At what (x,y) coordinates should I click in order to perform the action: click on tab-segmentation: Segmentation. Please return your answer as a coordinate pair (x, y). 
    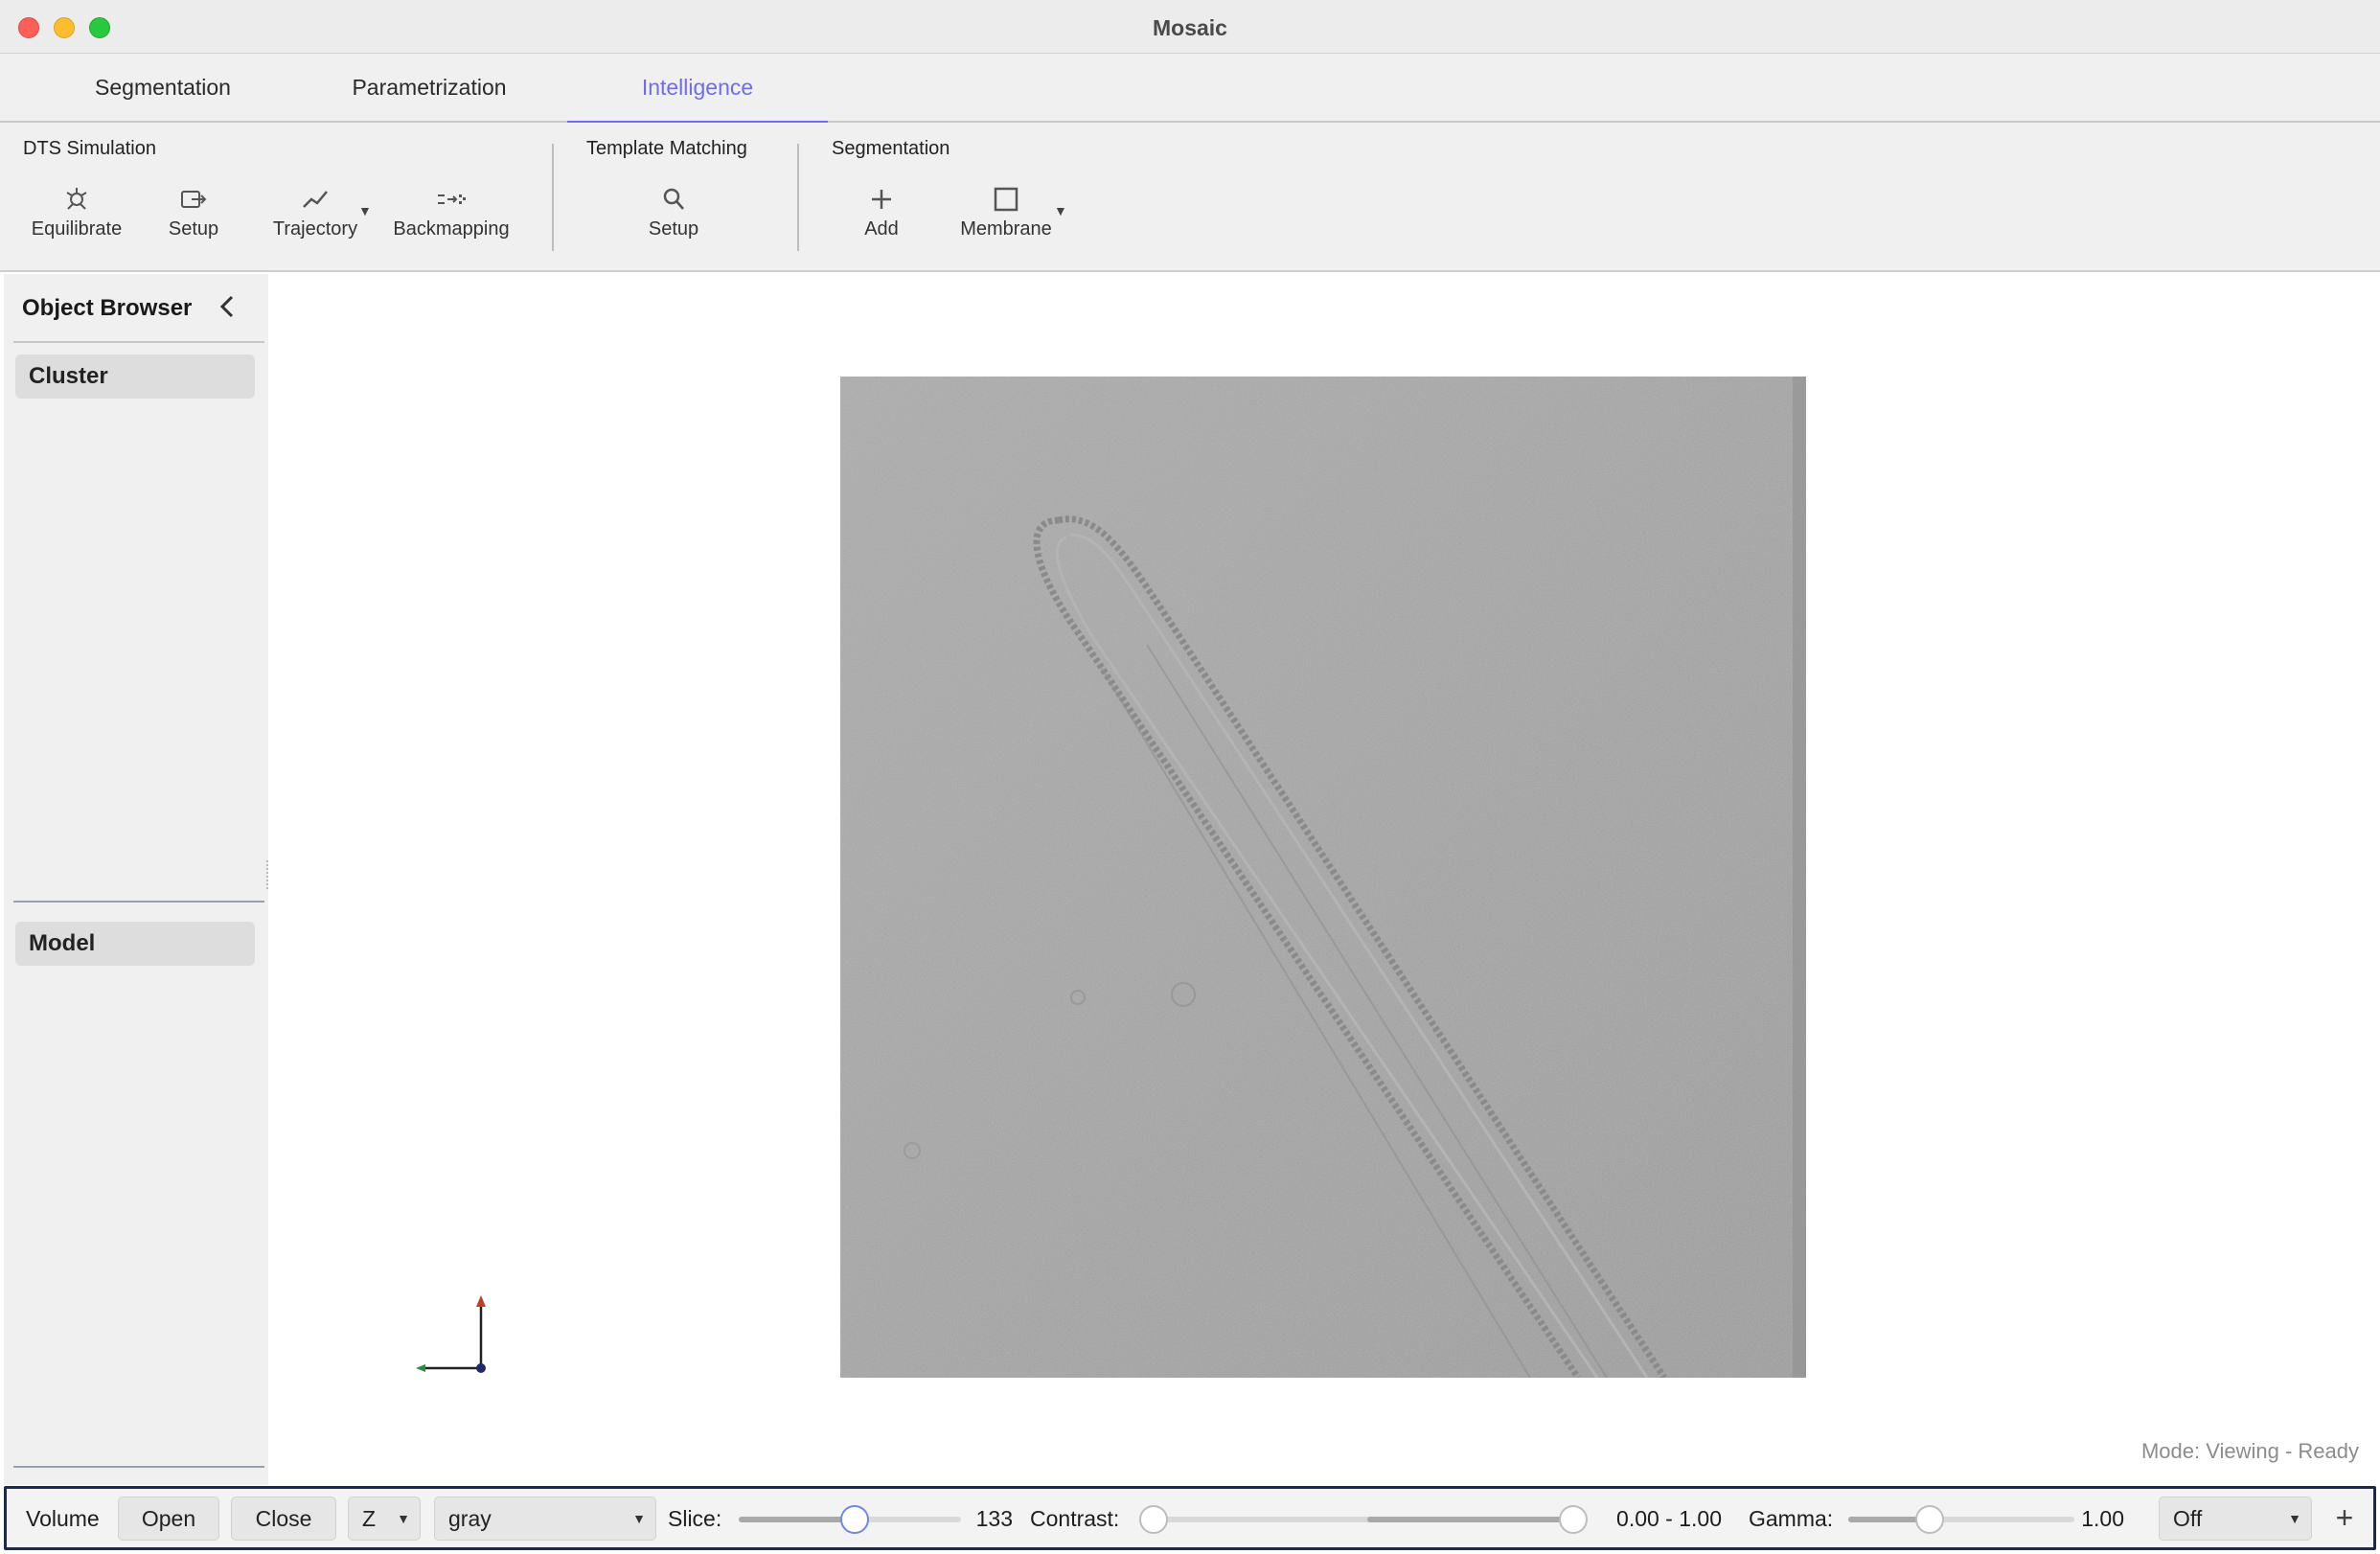
    Looking at the image, I should click on (163, 88).